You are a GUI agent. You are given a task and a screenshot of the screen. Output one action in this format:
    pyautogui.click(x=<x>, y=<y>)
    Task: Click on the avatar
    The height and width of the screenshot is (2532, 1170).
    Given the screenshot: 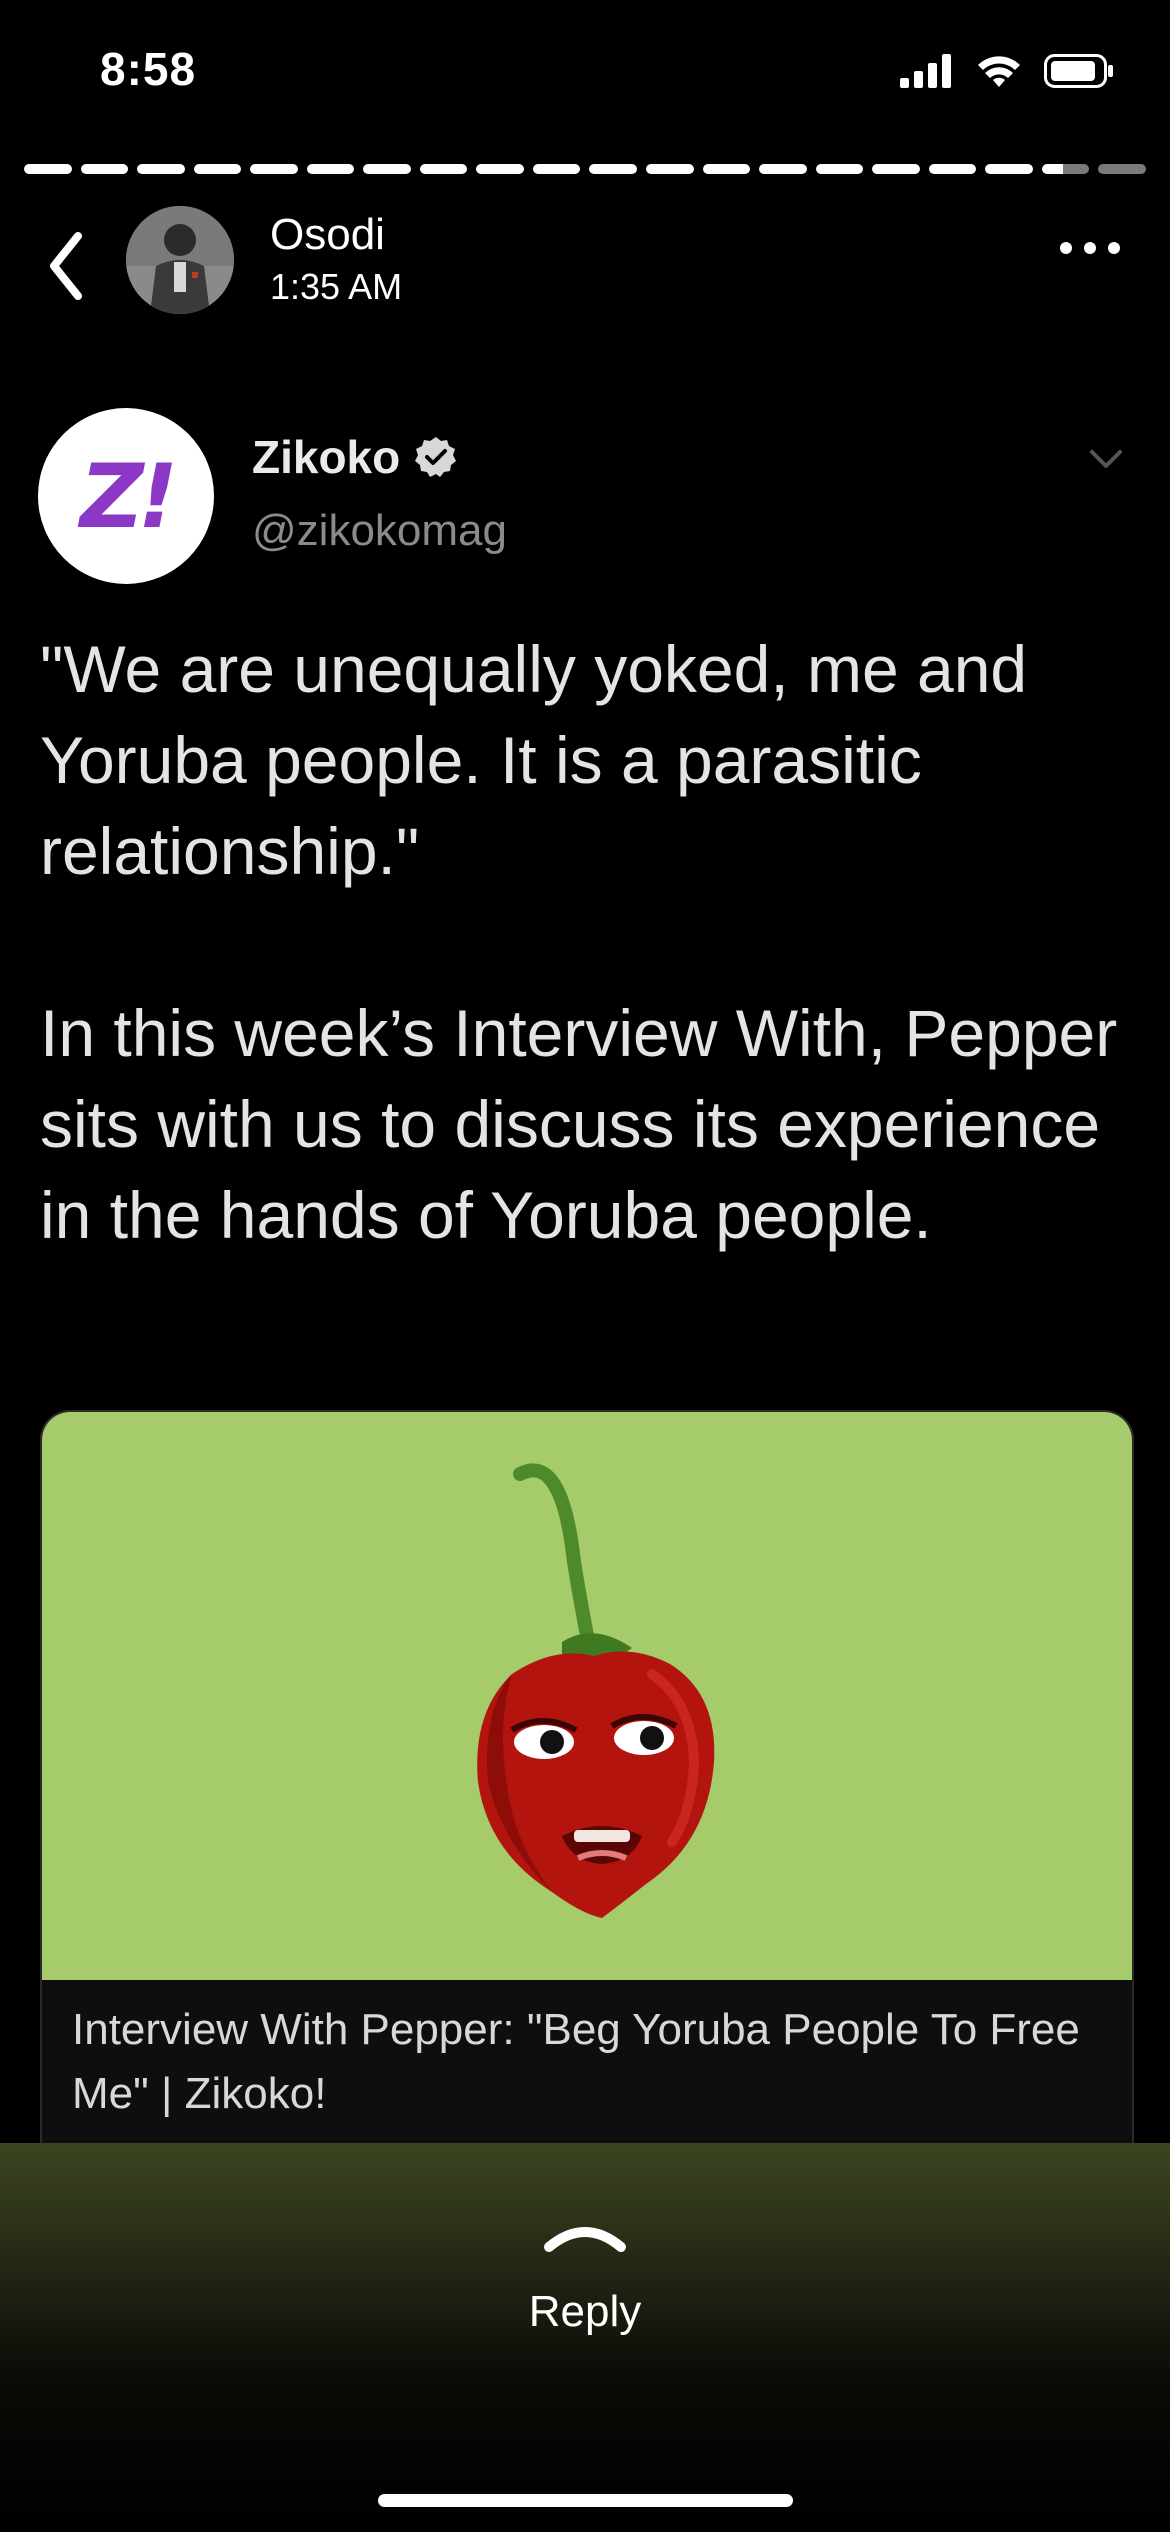 What is the action you would take?
    pyautogui.click(x=180, y=260)
    